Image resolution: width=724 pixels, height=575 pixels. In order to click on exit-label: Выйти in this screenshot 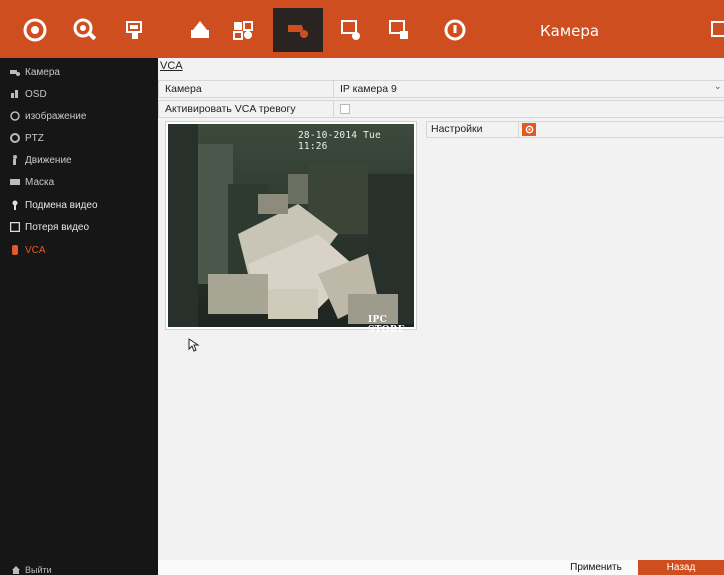, I will do `click(38, 570)`.